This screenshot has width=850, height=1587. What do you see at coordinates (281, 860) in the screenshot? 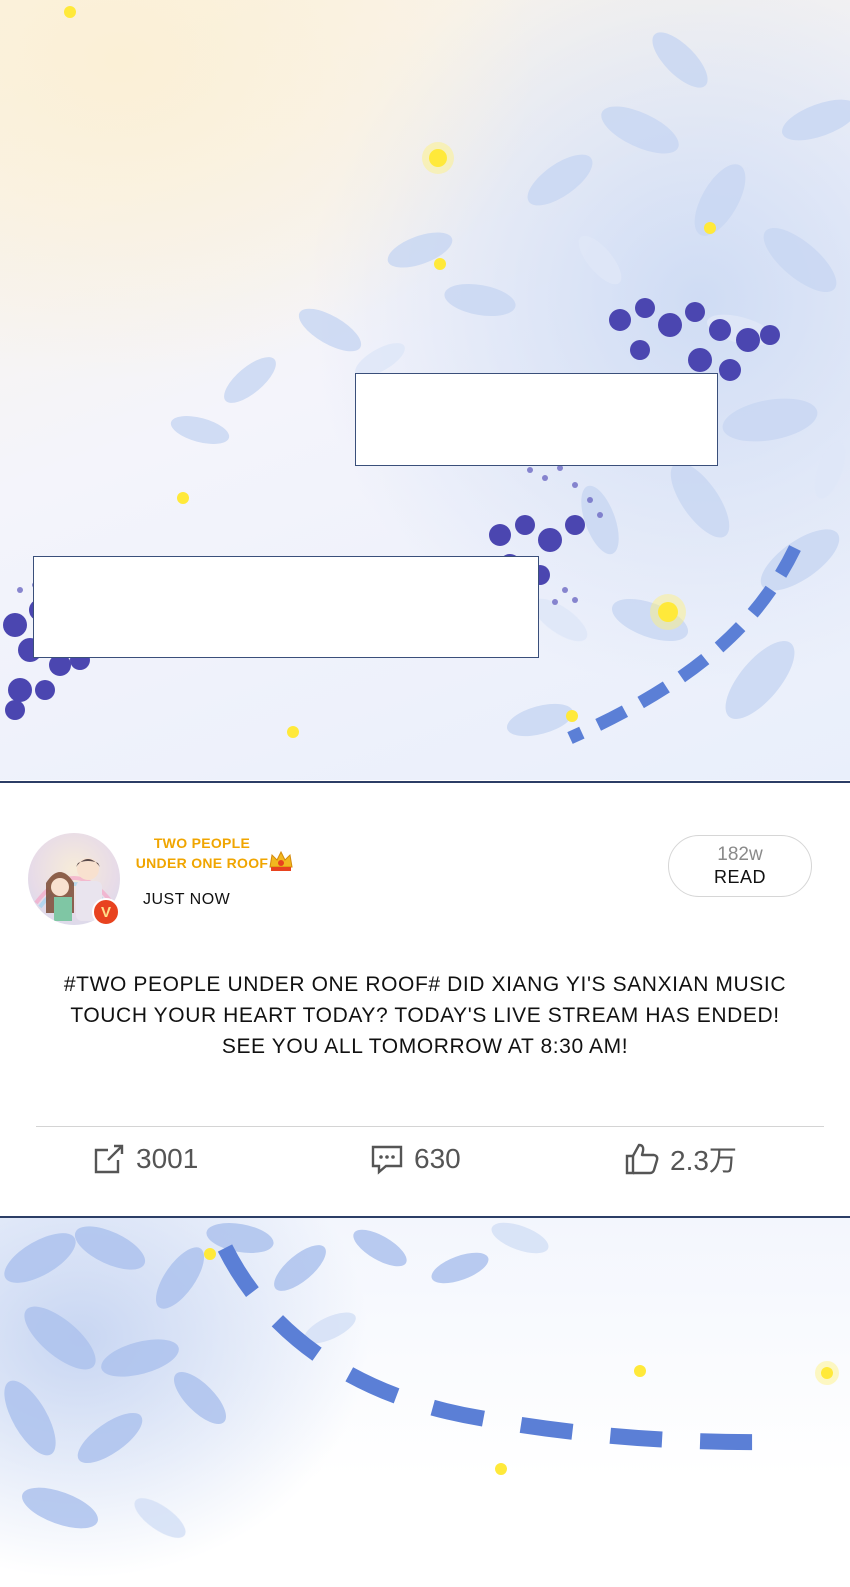
I see `crown-icon` at bounding box center [281, 860].